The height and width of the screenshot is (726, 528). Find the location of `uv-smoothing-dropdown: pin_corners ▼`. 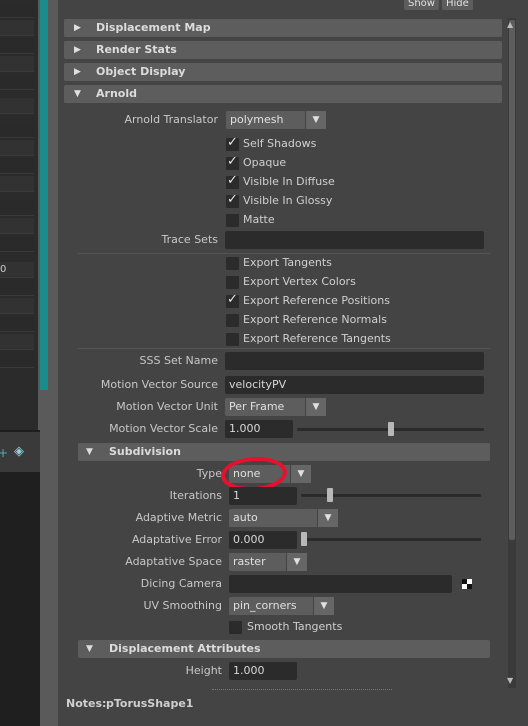

uv-smoothing-dropdown: pin_corners ▼ is located at coordinates (281, 606).